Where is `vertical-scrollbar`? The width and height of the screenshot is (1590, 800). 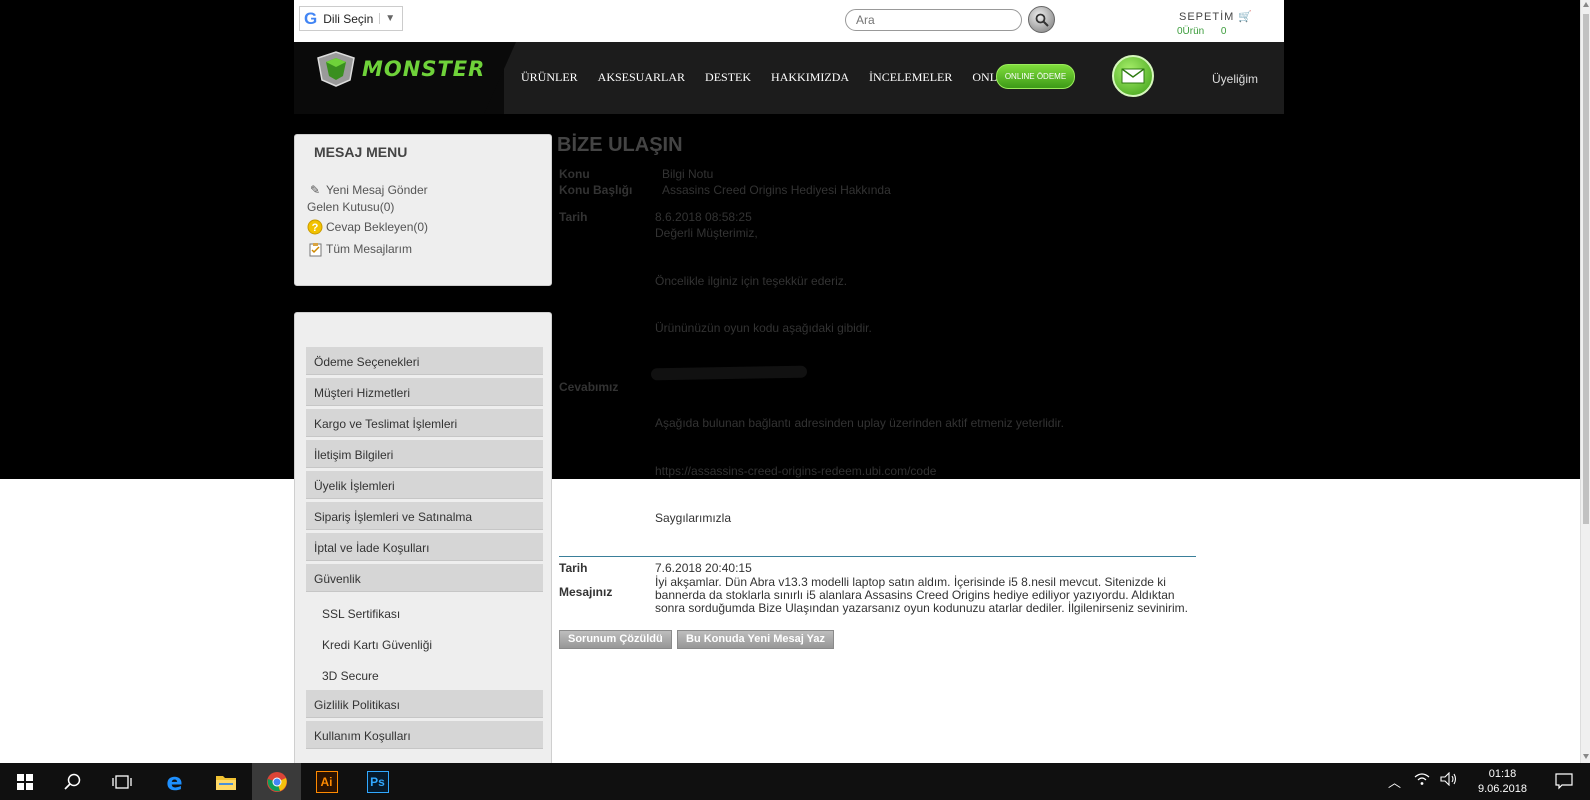 vertical-scrollbar is located at coordinates (1585, 381).